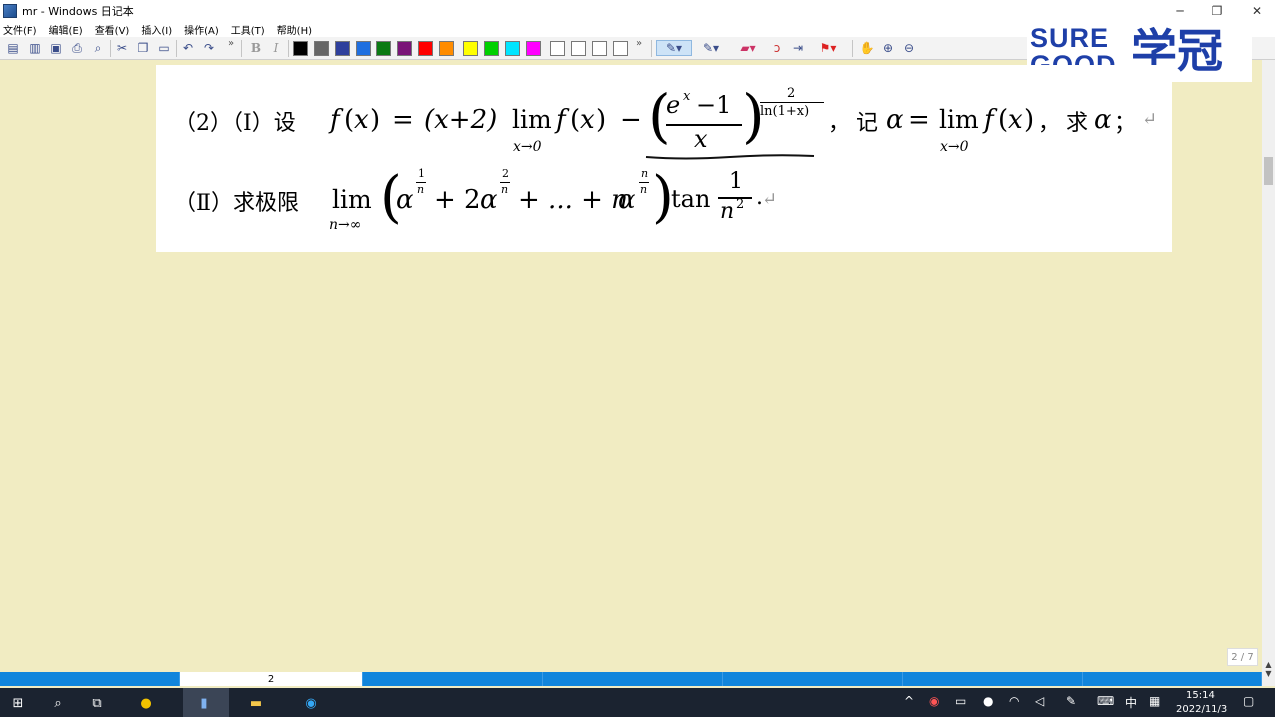 The image size is (1275, 717). Describe the element at coordinates (1268, 171) in the screenshot. I see `scrollbar-thumb` at that location.